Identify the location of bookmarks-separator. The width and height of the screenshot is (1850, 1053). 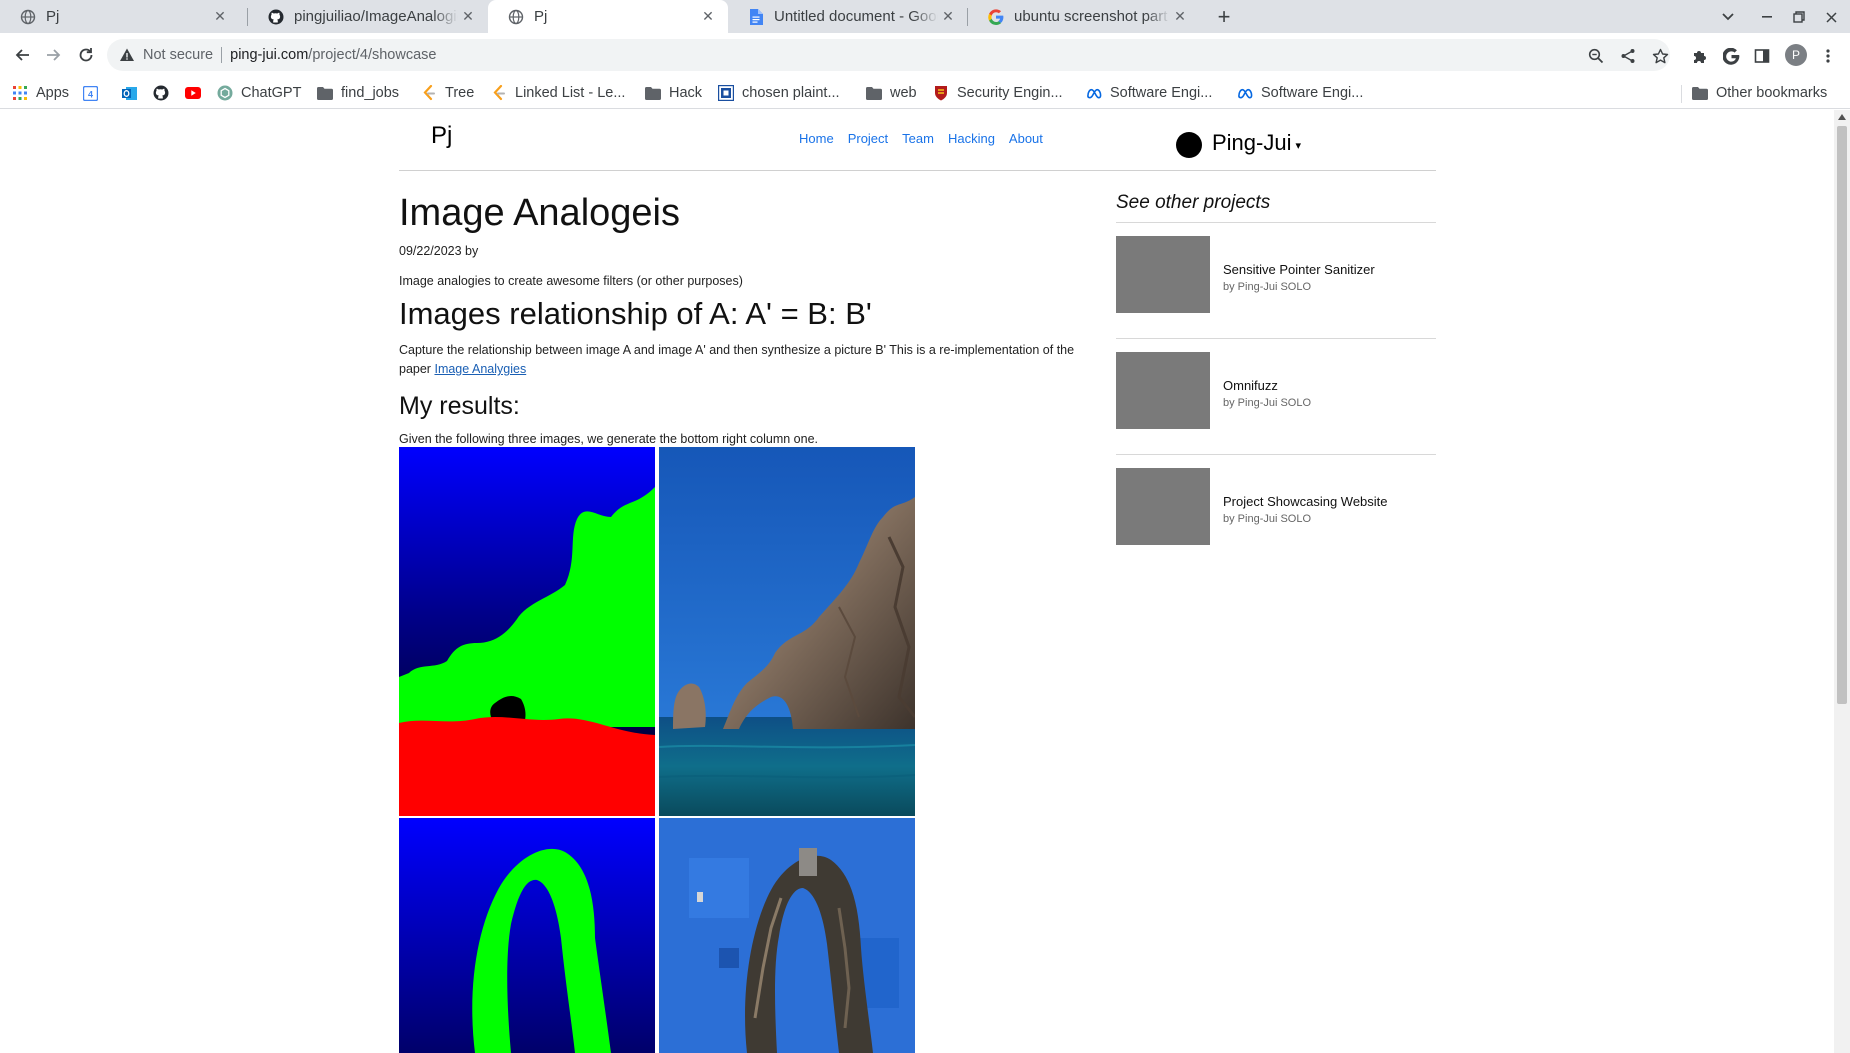
(1681, 94).